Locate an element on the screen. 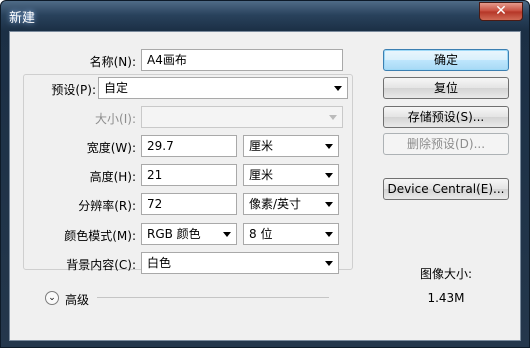 This screenshot has height=348, width=530. color-mode-label: 颜色模式(M): is located at coordinates (100, 236).